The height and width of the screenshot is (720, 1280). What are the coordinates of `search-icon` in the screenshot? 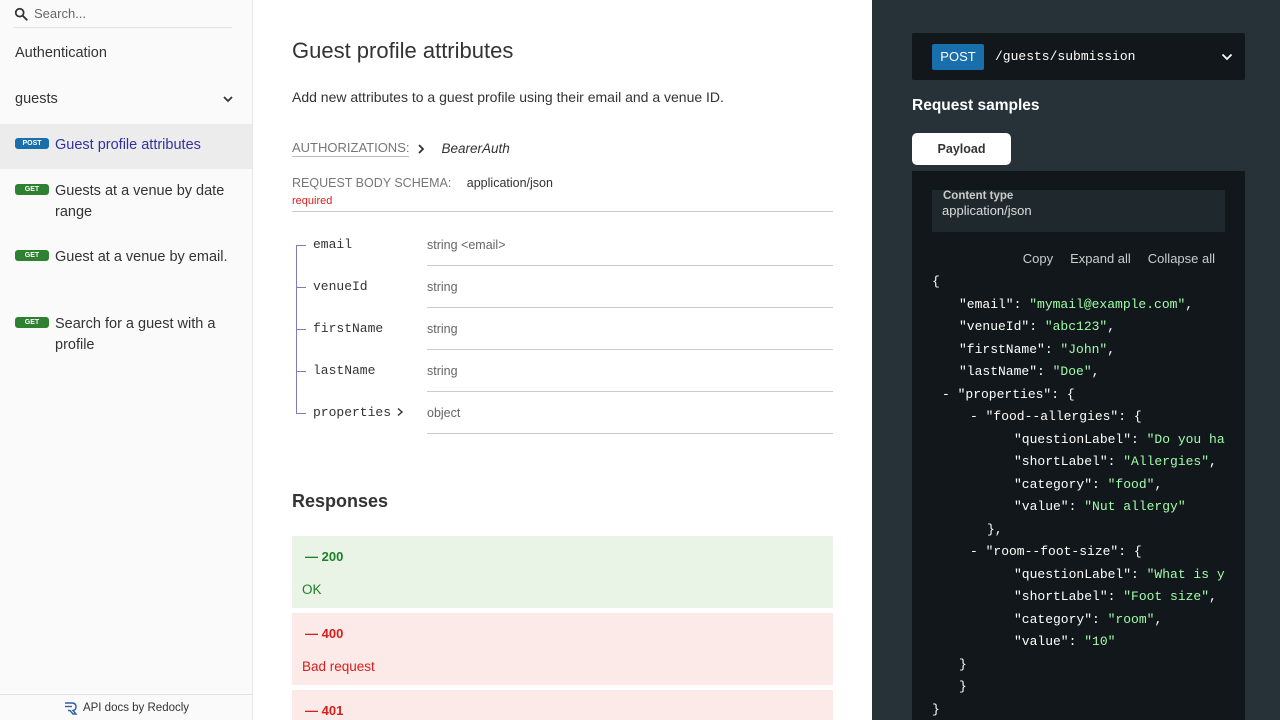 It's located at (21, 14).